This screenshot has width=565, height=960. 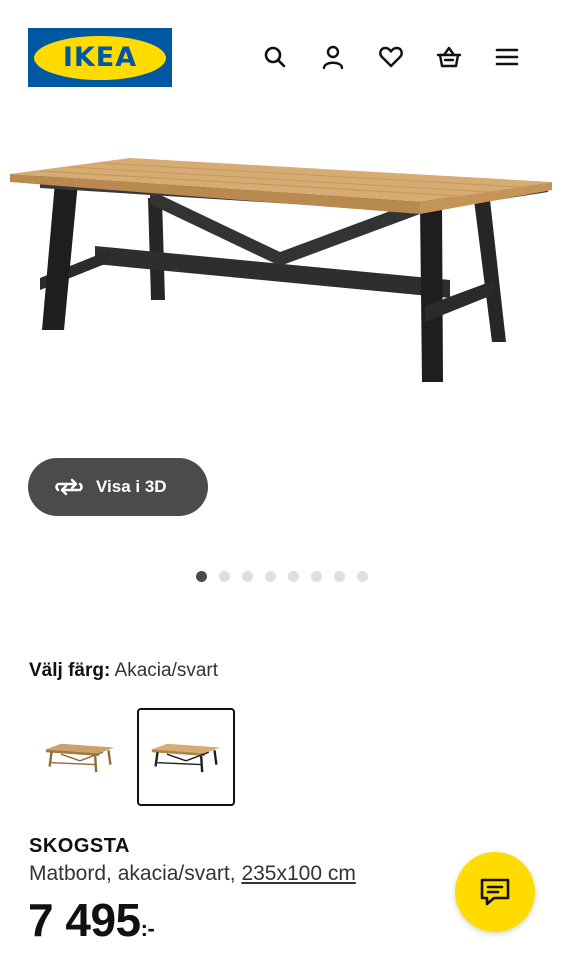 What do you see at coordinates (391, 57) in the screenshot?
I see `heart-icon` at bounding box center [391, 57].